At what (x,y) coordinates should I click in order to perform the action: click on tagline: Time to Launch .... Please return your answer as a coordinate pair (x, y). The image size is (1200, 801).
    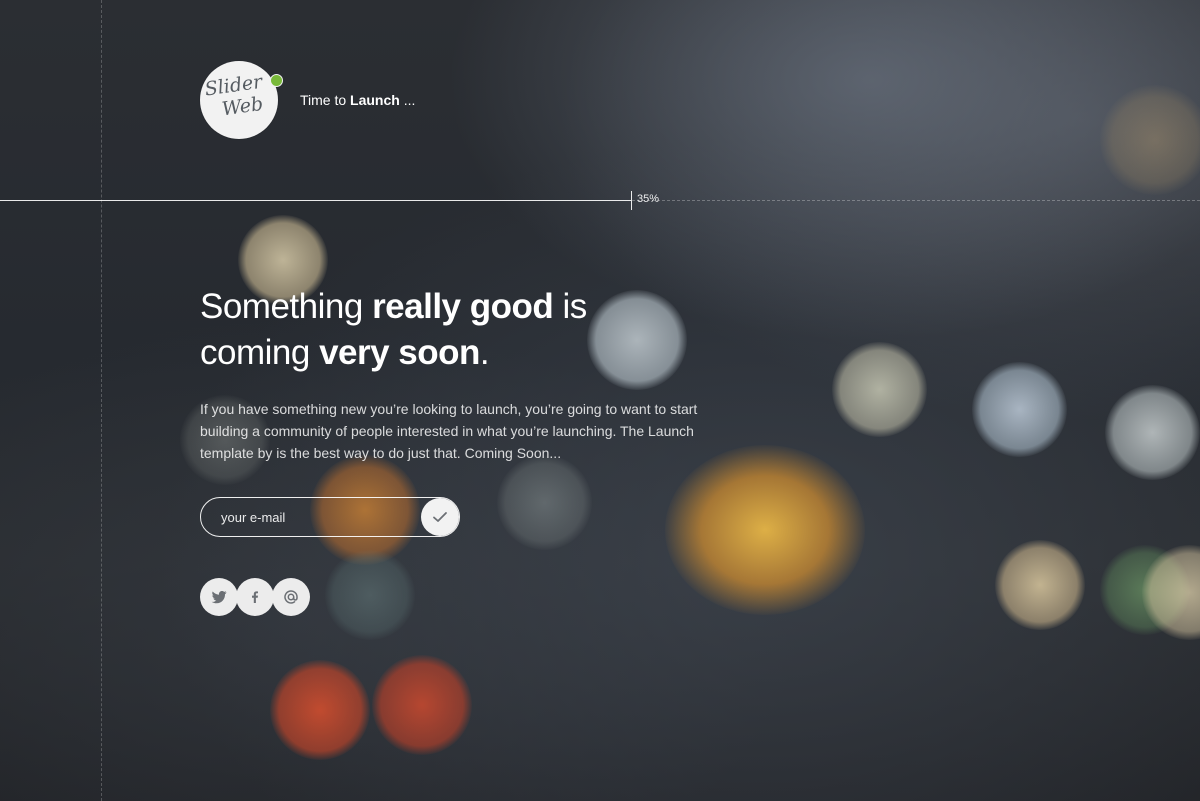
    Looking at the image, I should click on (357, 100).